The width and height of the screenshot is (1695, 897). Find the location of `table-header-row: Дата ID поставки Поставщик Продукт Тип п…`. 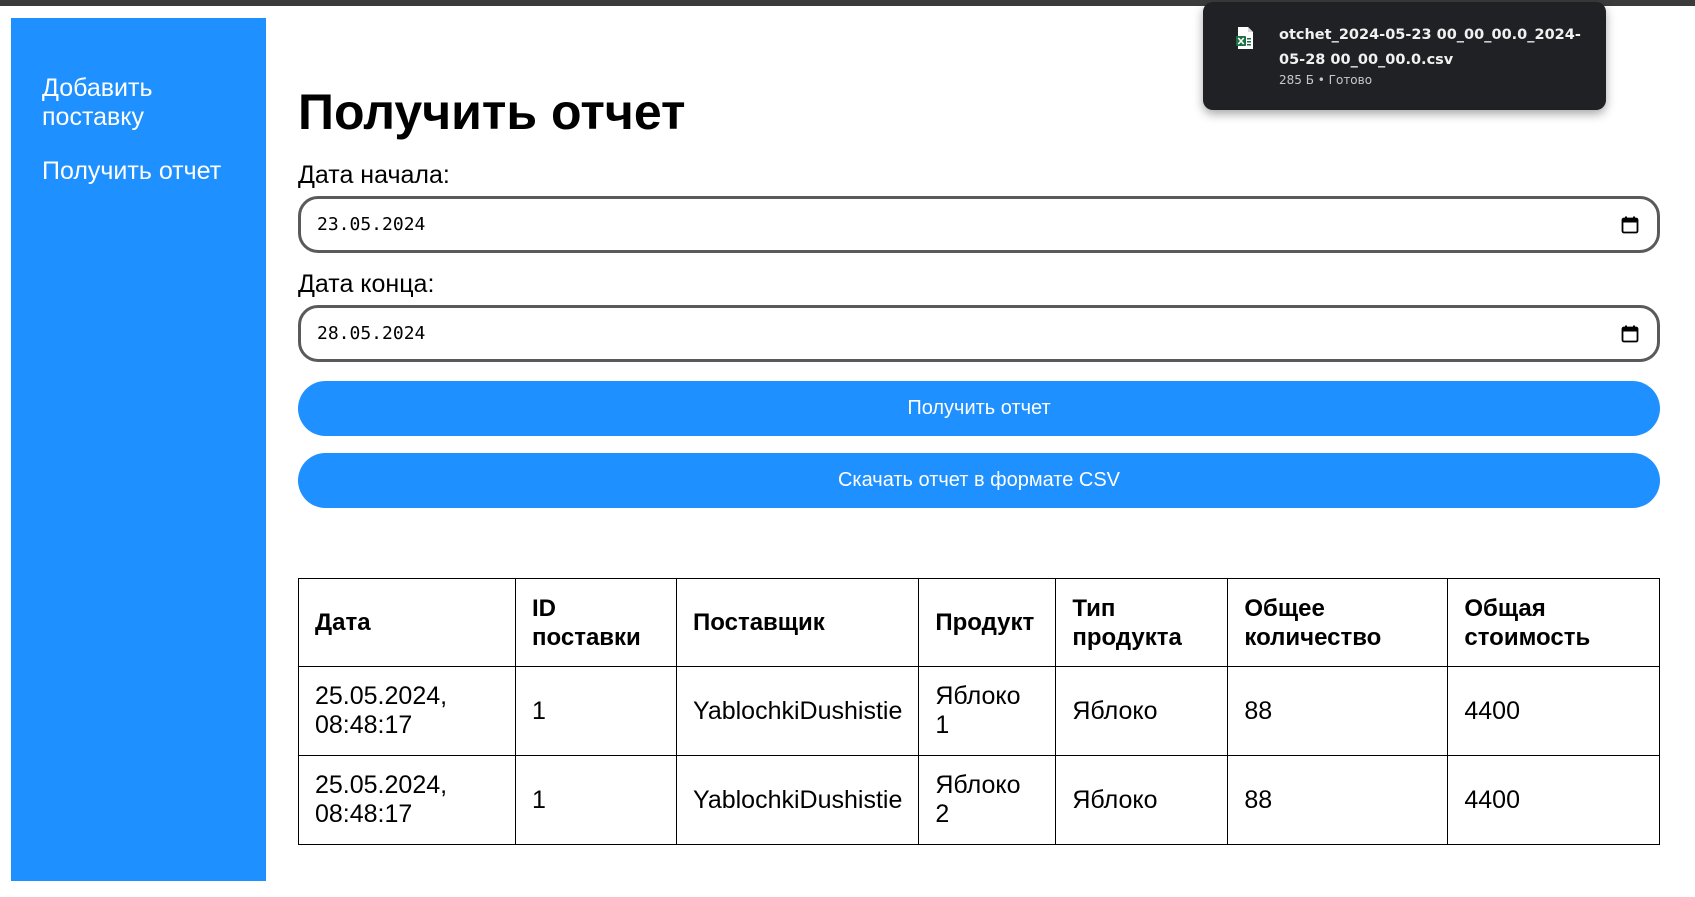

table-header-row: Дата ID поставки Поставщик Продукт Тип п… is located at coordinates (979, 622).